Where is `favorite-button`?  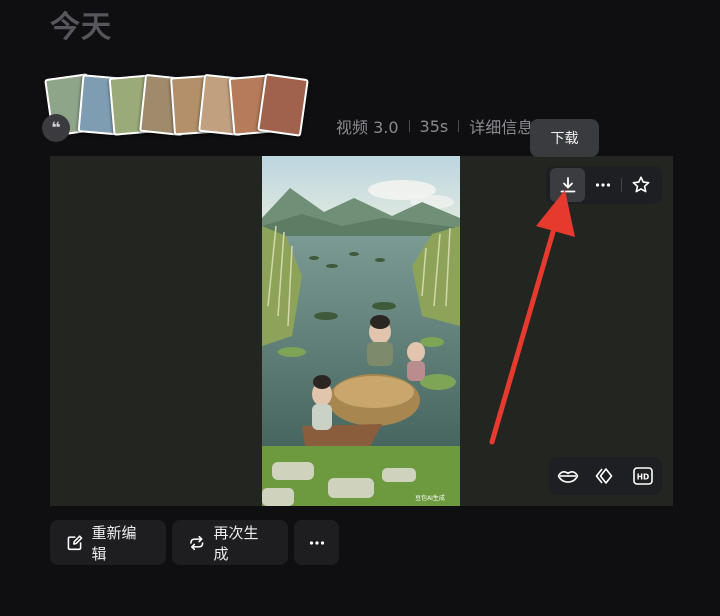
favorite-button is located at coordinates (640, 185).